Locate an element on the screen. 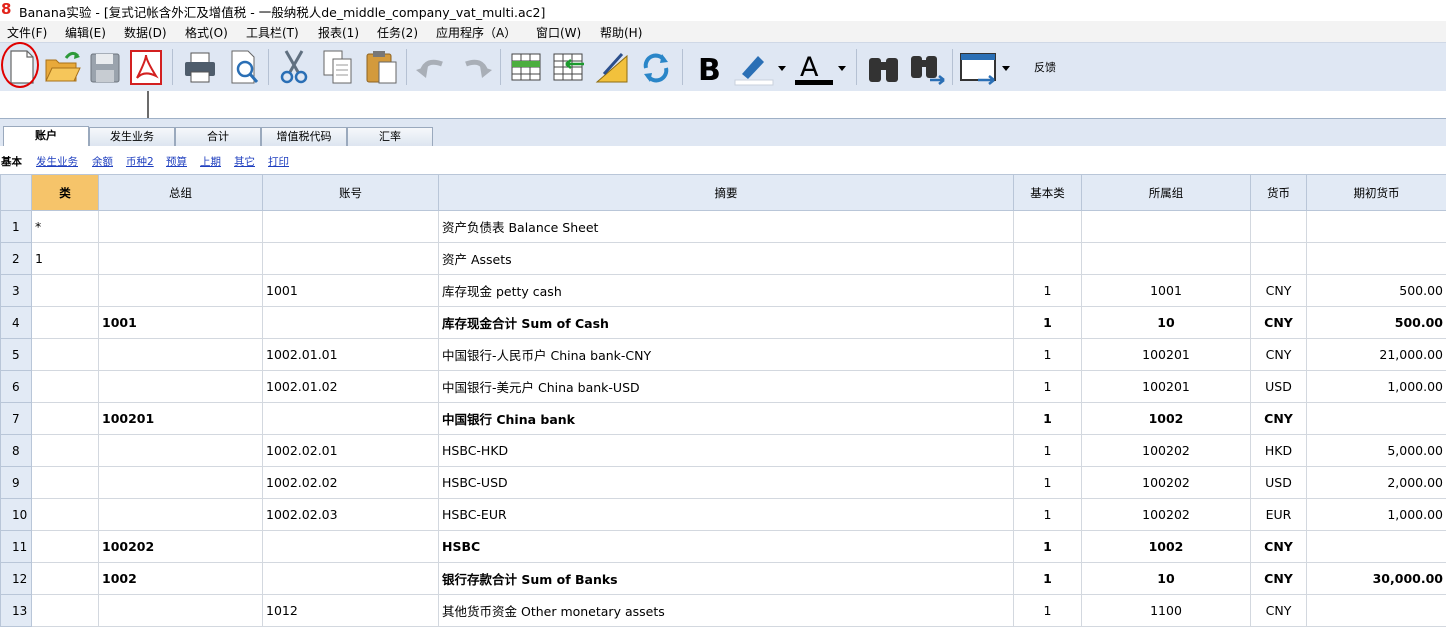 This screenshot has height=629, width=1446. cell-description: 资产负债表 Balance Sheet is located at coordinates (726, 226).